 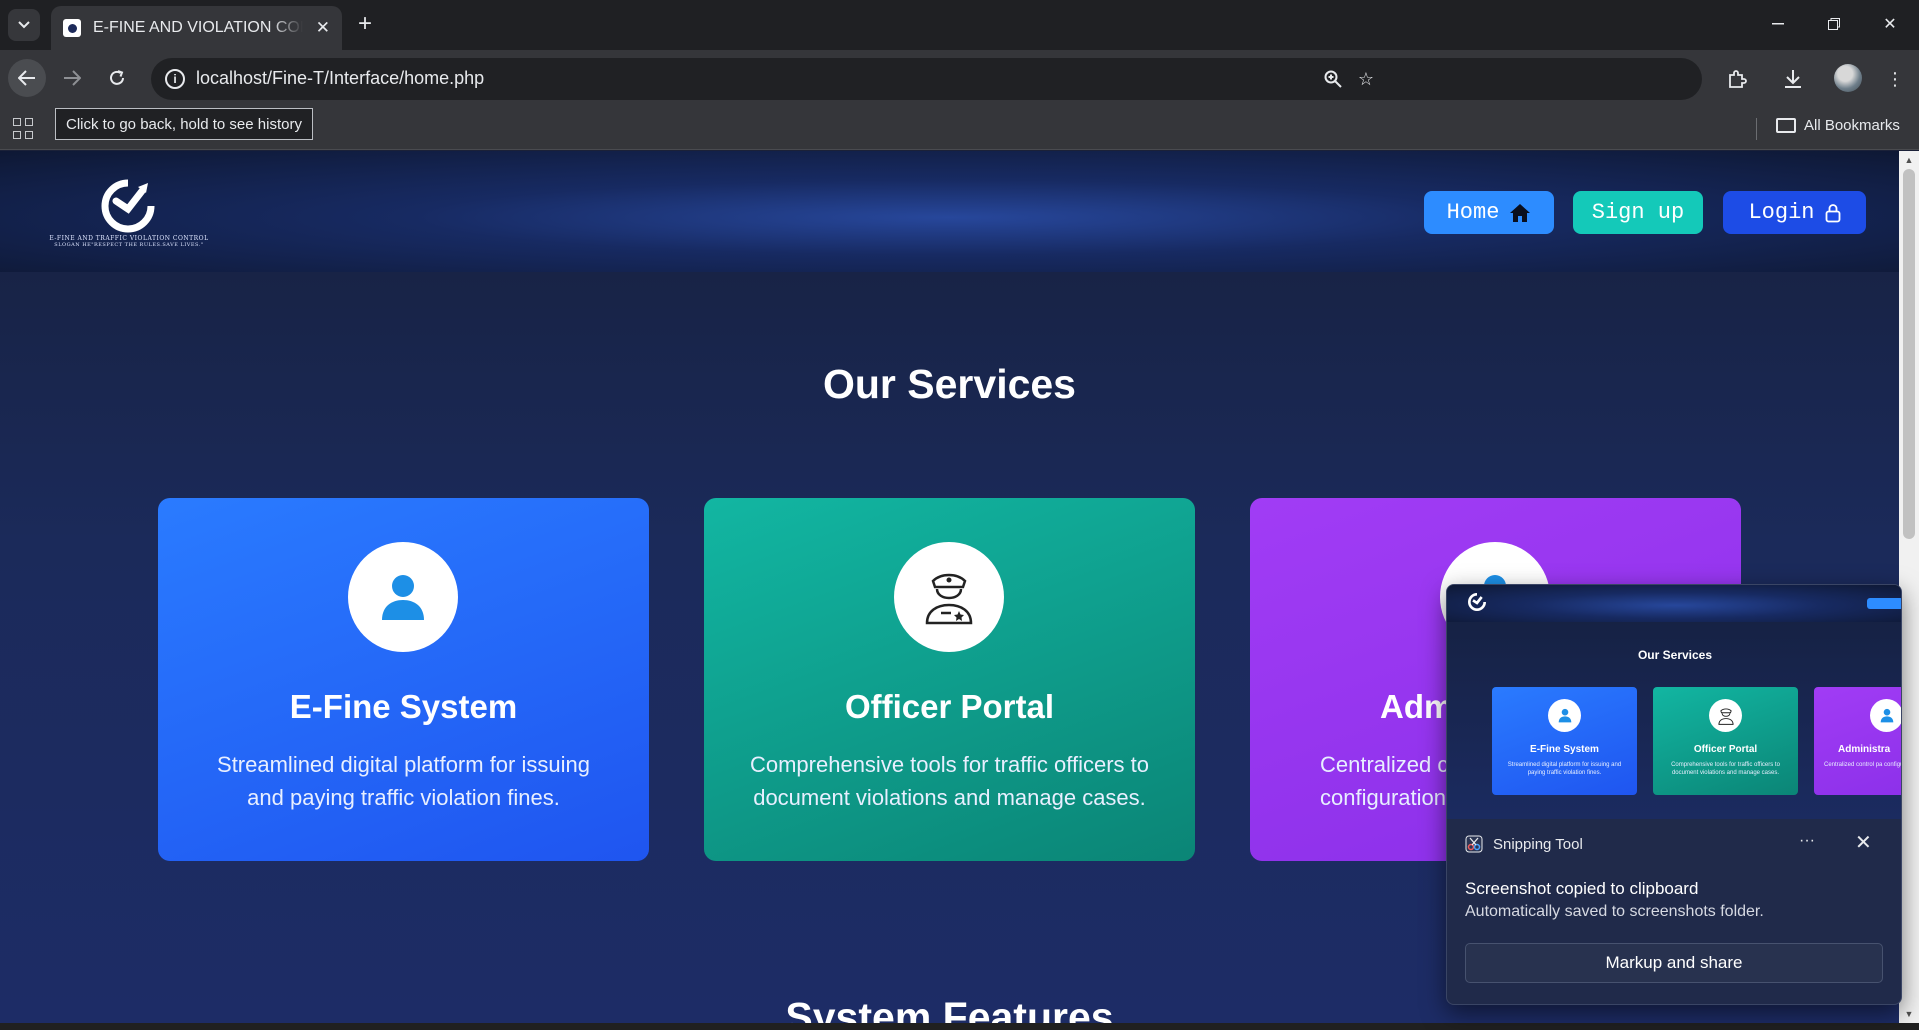 What do you see at coordinates (1786, 125) in the screenshot?
I see `folder-icon` at bounding box center [1786, 125].